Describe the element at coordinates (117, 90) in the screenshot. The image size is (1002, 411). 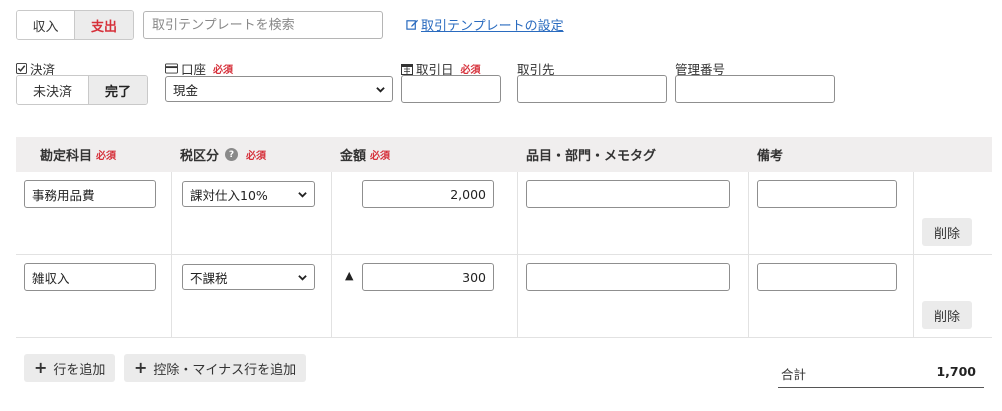
I see `settled-done-button: 完了` at that location.